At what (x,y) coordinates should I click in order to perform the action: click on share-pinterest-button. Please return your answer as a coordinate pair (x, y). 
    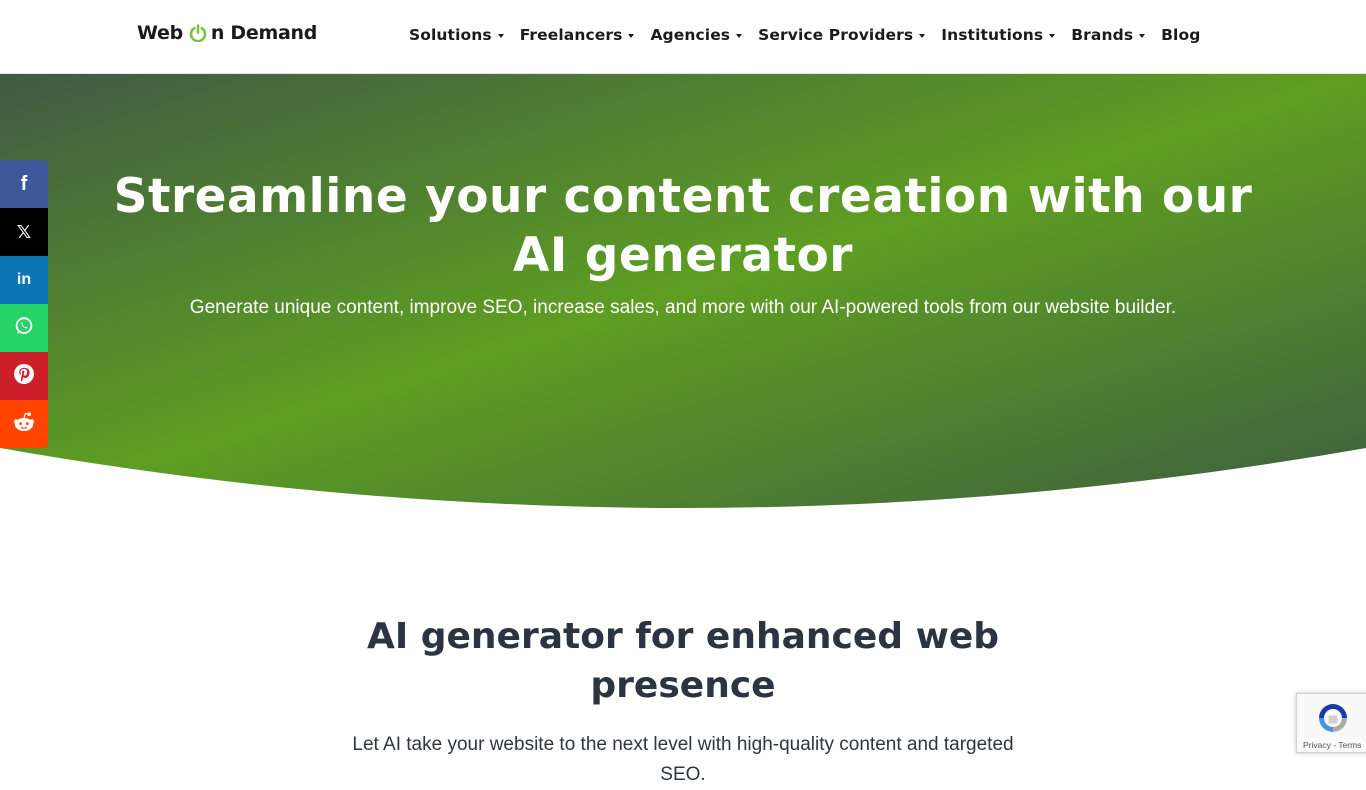
    Looking at the image, I should click on (24, 376).